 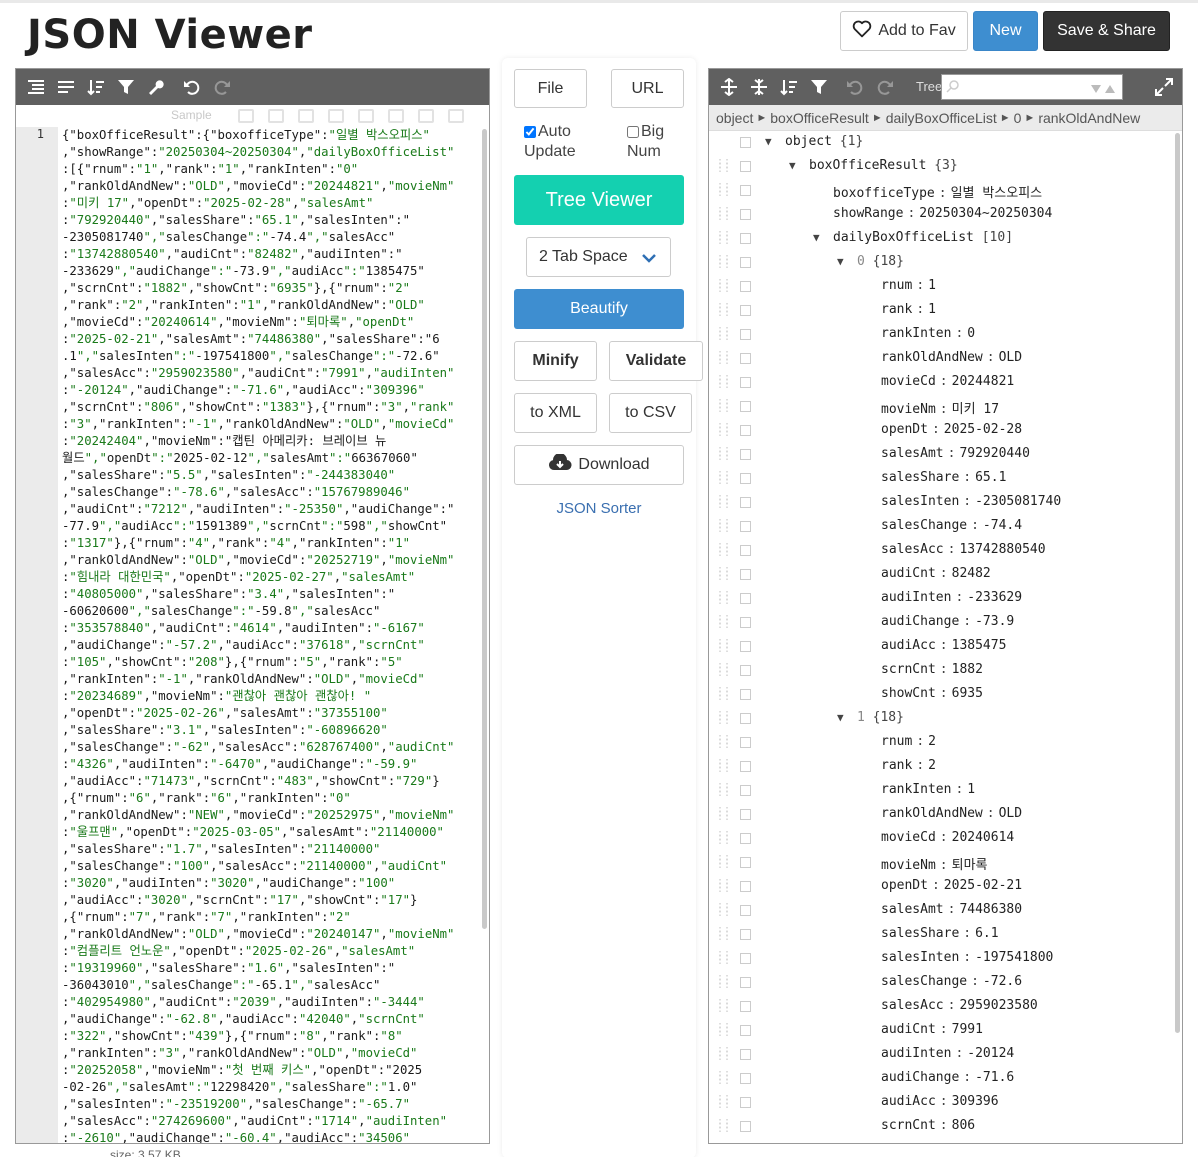 What do you see at coordinates (939, 887) in the screenshot?
I see `tree-node: :::::: openDt:2025-02-21` at bounding box center [939, 887].